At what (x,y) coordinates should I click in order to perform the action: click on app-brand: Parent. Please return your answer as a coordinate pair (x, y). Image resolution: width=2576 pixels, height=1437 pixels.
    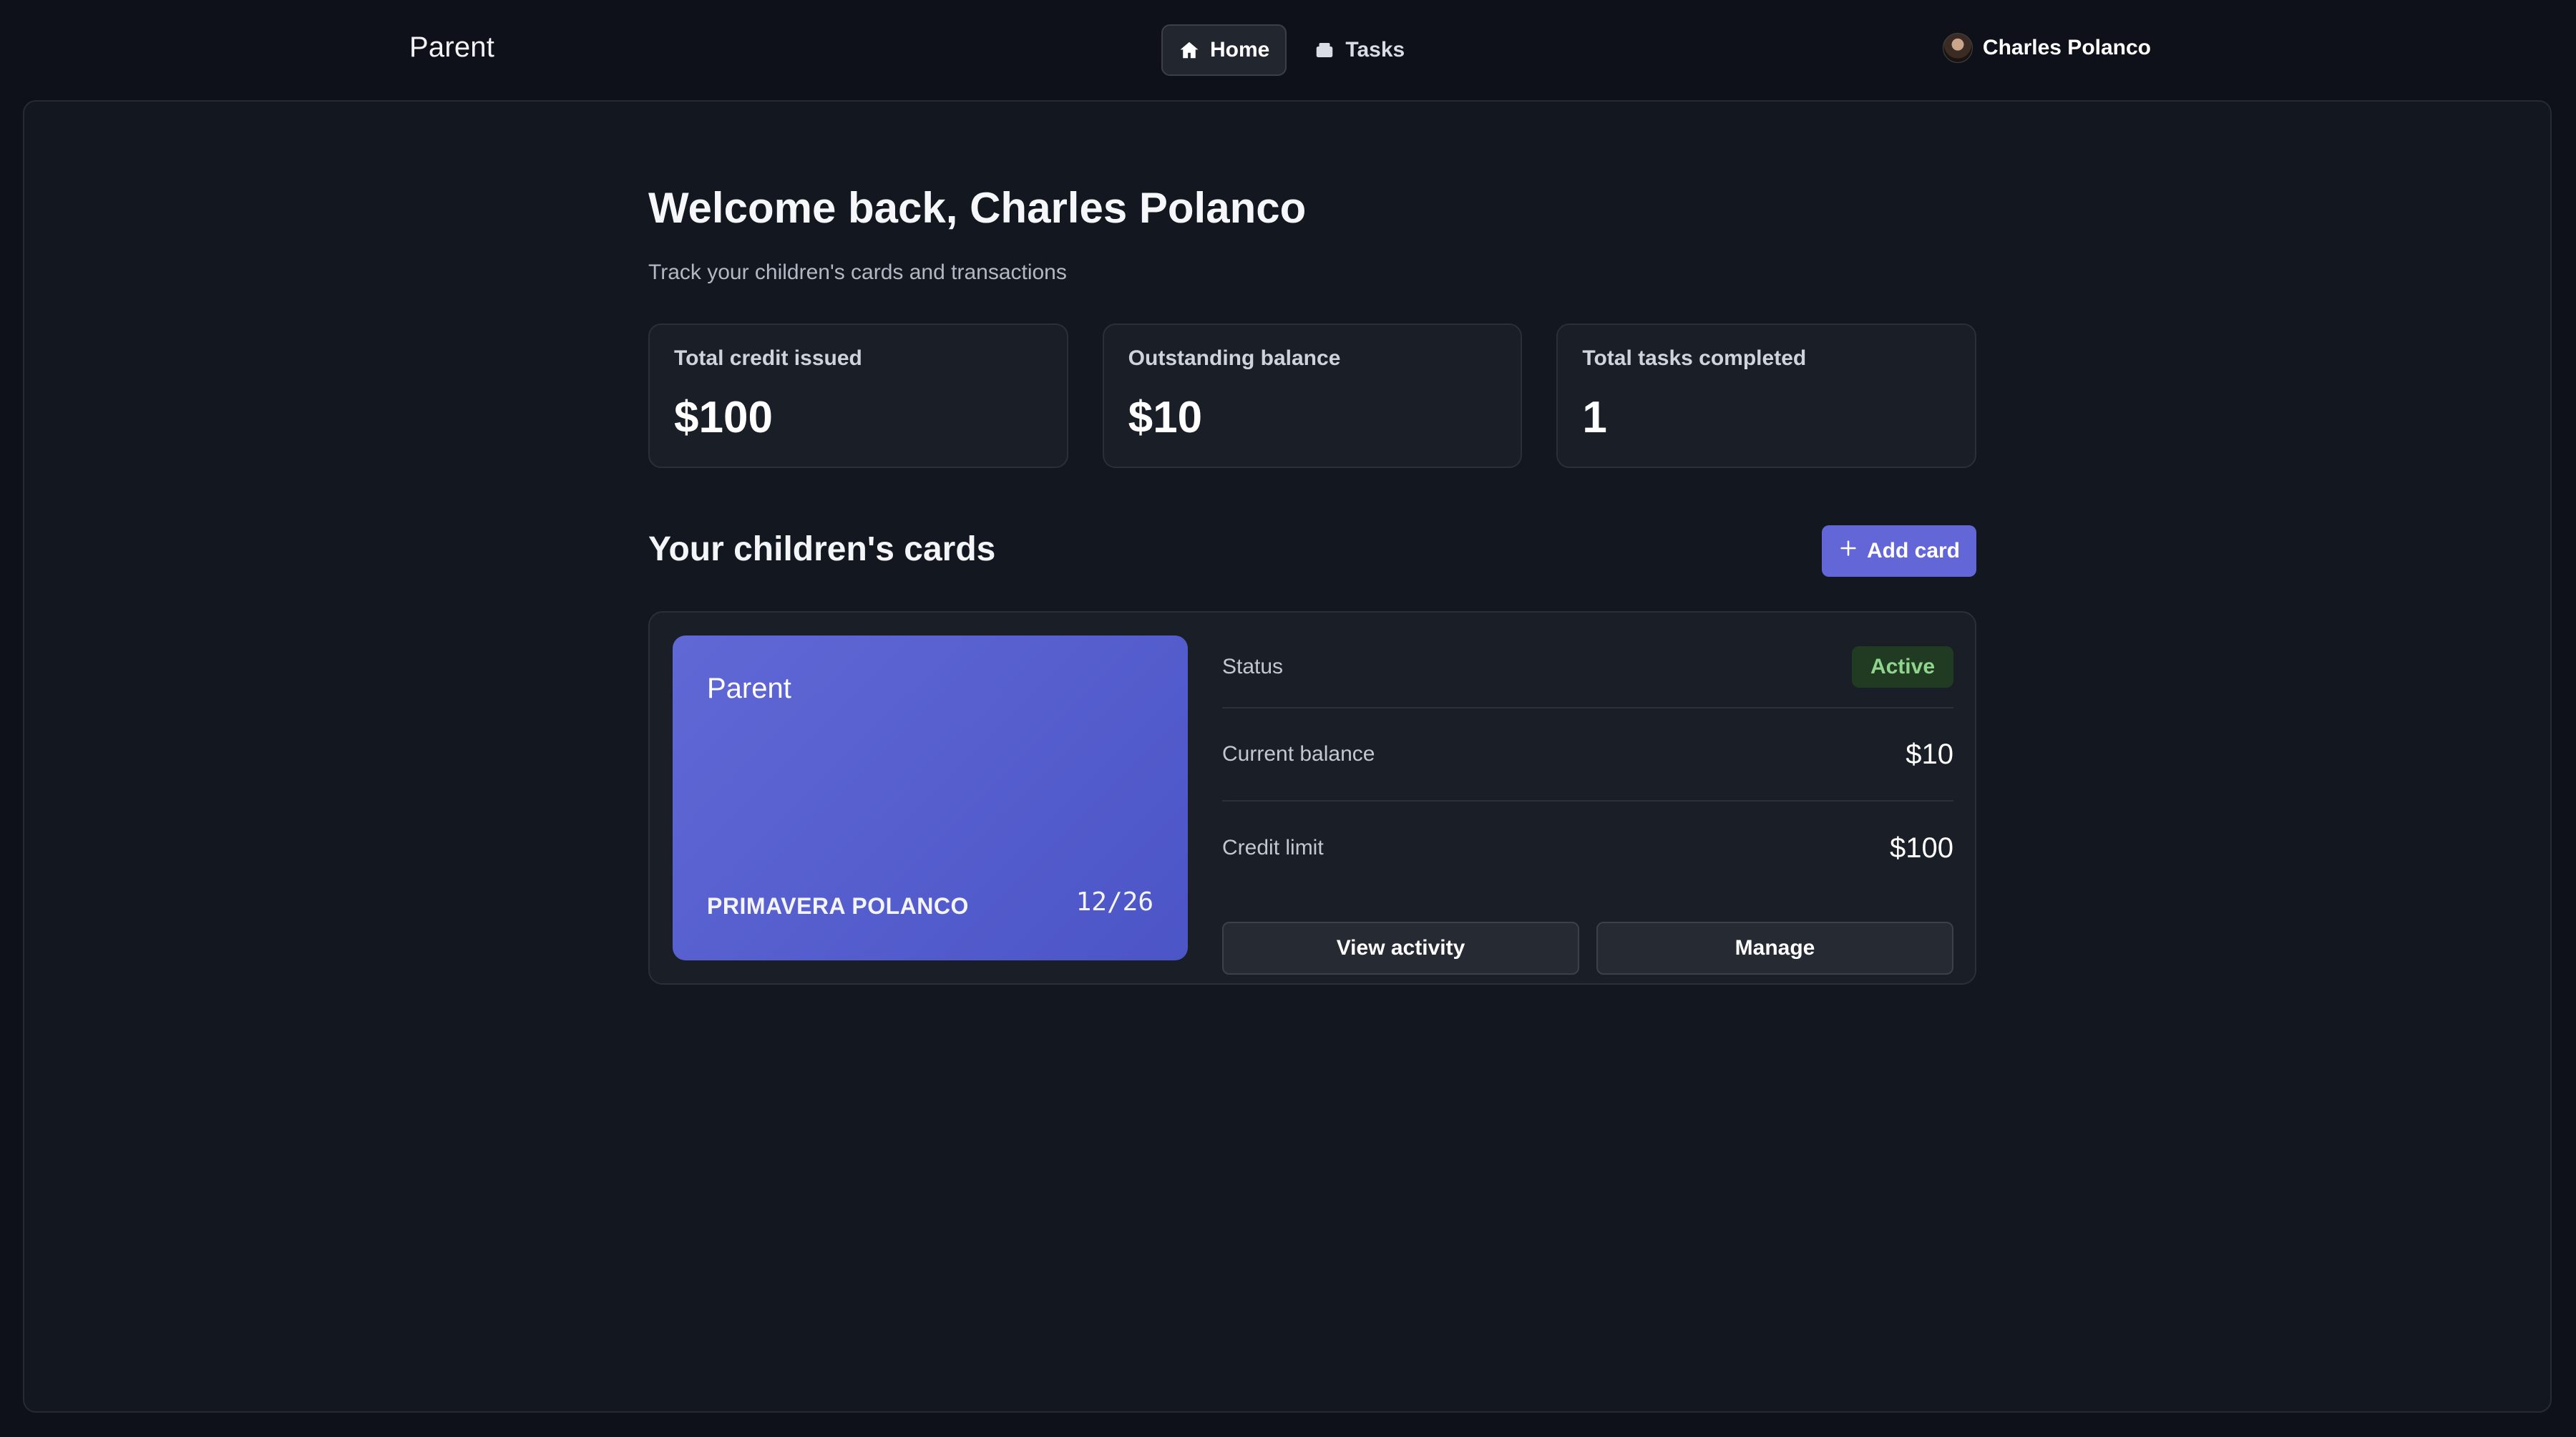
    Looking at the image, I should click on (451, 48).